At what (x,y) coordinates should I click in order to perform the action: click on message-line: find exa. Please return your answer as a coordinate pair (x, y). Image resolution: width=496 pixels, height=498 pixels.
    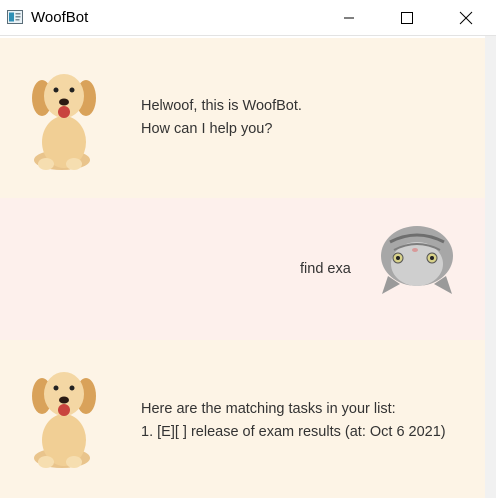
    Looking at the image, I should click on (325, 269).